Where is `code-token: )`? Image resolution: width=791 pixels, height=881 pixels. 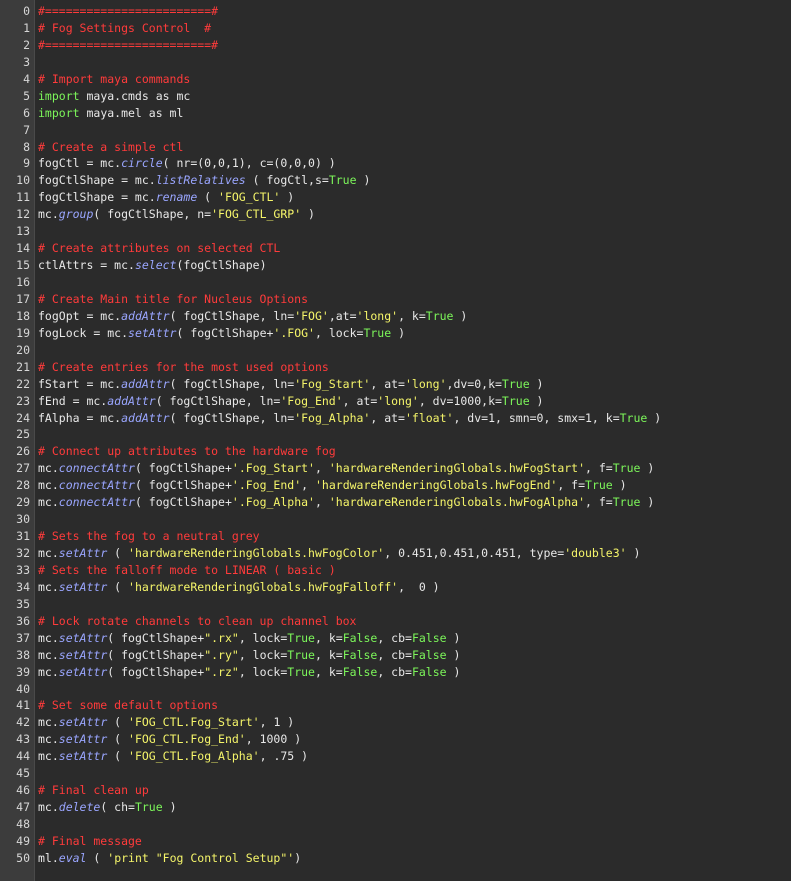 code-token: ) is located at coordinates (169, 807).